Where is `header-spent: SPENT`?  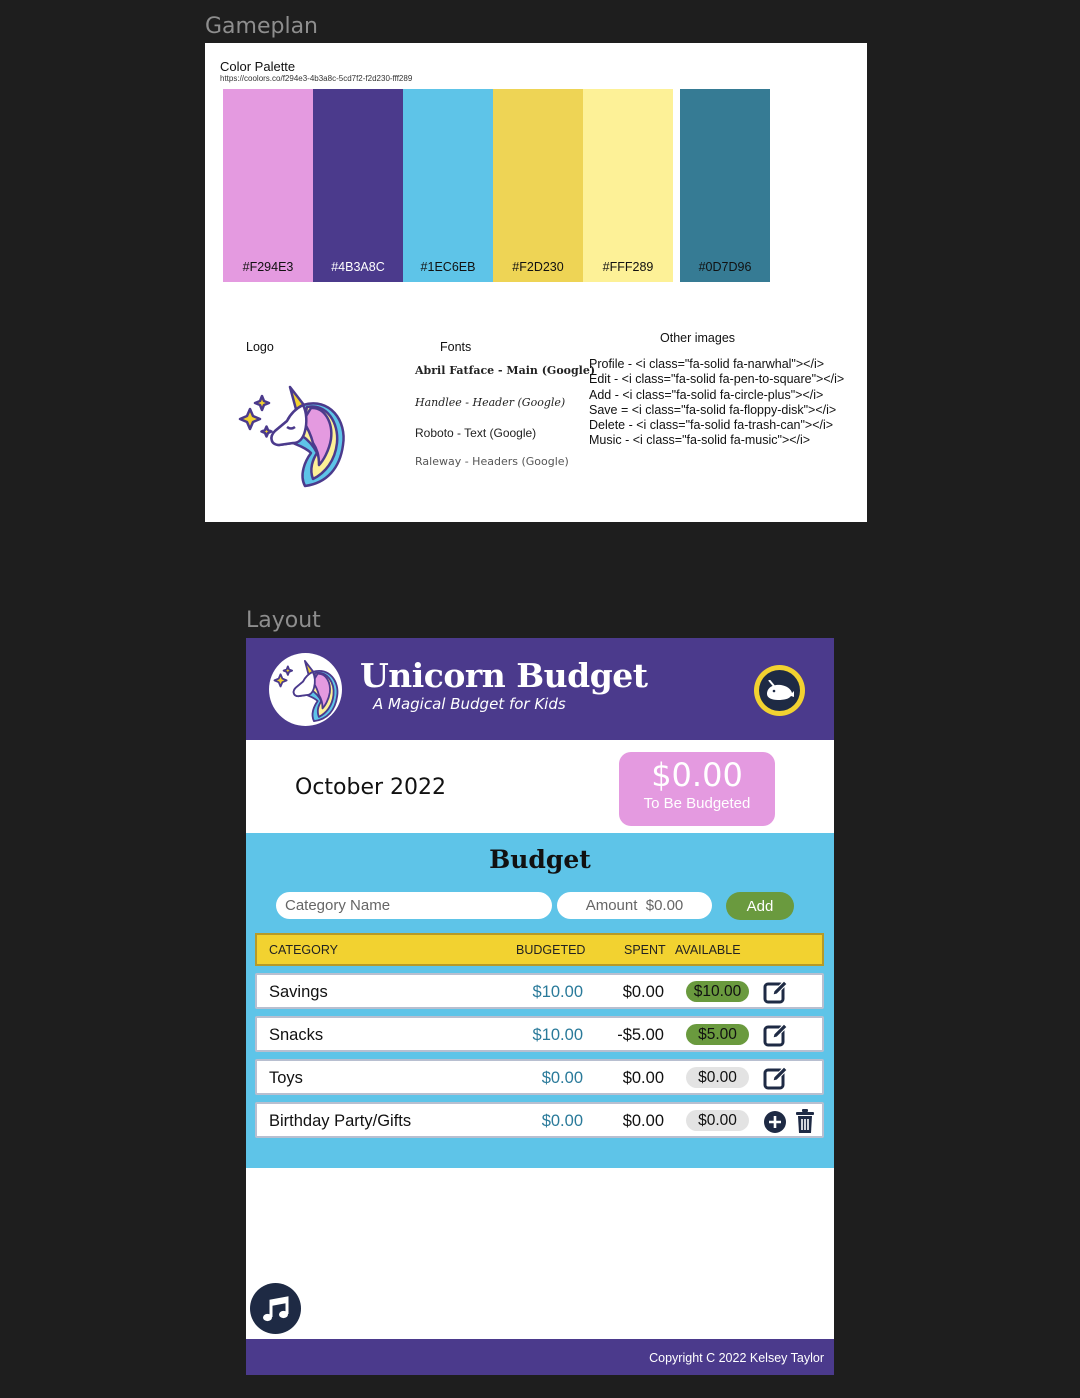 header-spent: SPENT is located at coordinates (645, 950).